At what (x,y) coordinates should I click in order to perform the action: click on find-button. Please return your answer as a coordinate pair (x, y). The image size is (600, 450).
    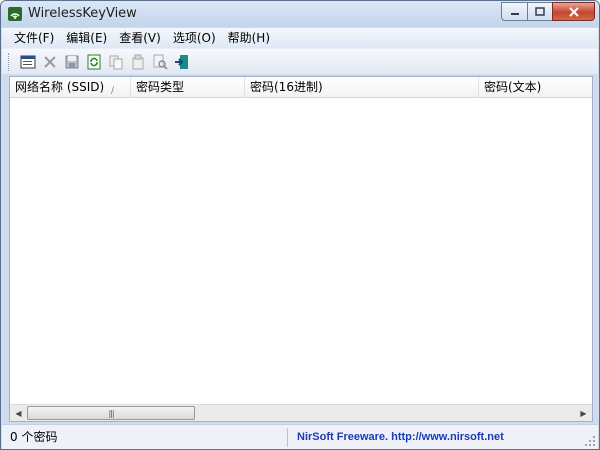
    Looking at the image, I should click on (160, 62).